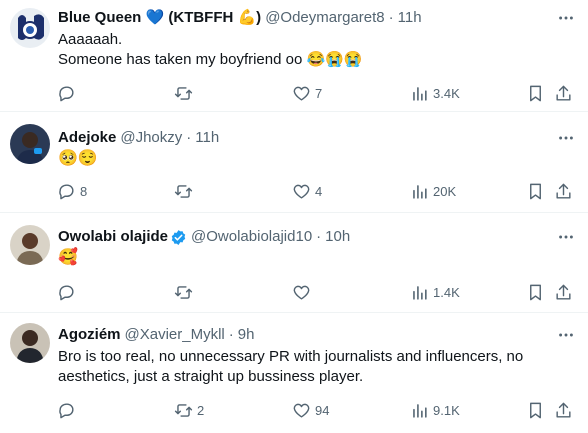 The width and height of the screenshot is (588, 433). Describe the element at coordinates (446, 292) in the screenshot. I see `view-count: 1.4K` at that location.